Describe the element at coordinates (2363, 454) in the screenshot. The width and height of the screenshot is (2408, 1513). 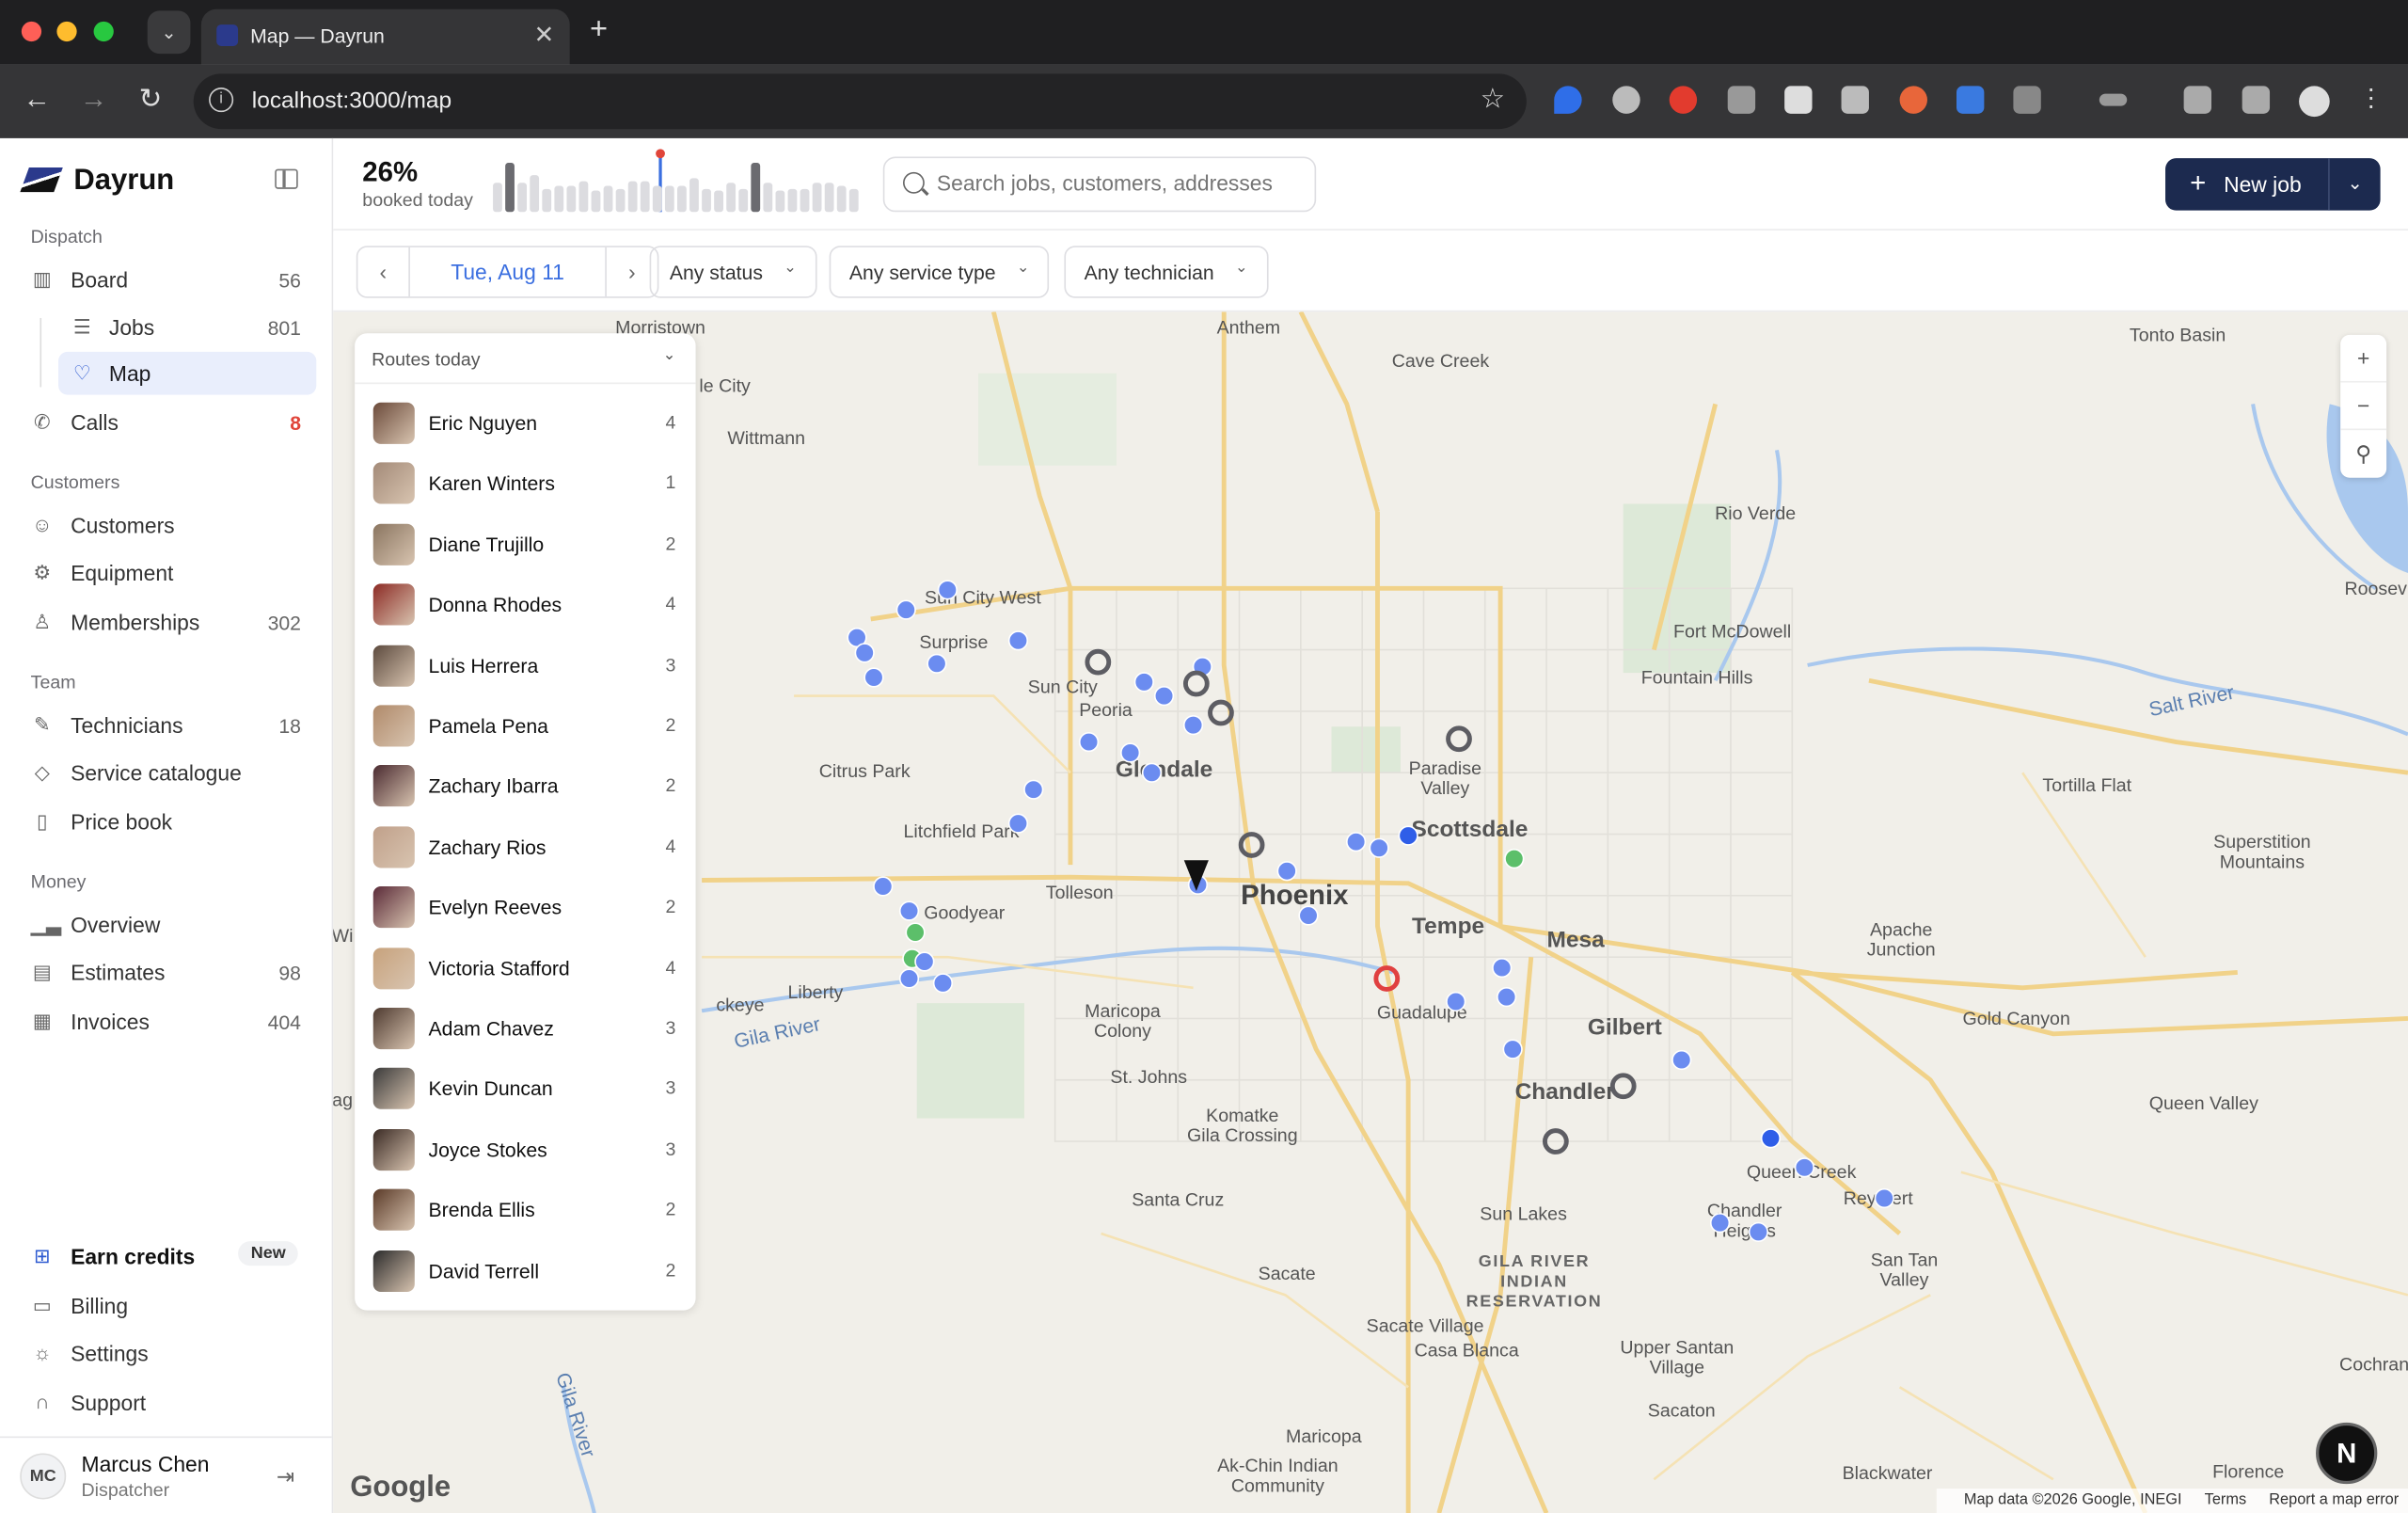
I see `my-location-pin-icon: ⚲` at that location.